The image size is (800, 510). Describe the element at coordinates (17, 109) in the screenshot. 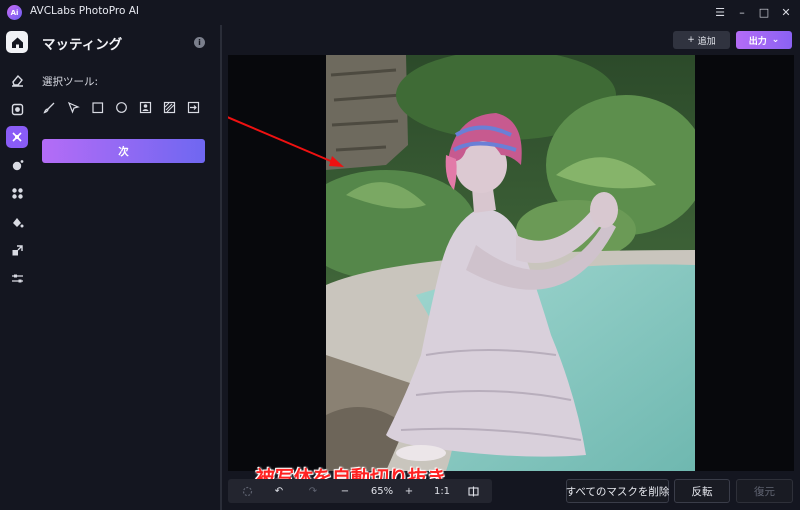

I see `enhance-icon` at that location.